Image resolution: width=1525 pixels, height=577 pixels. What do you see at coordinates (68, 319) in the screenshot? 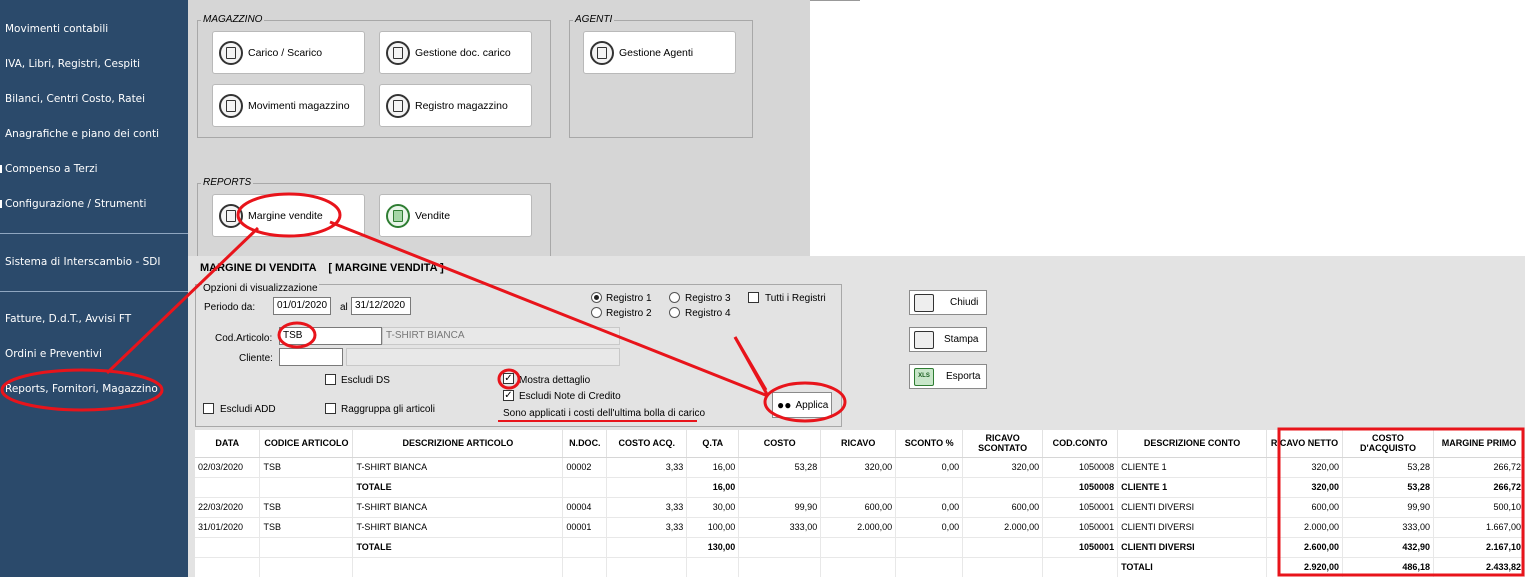
I see `sidebar-item-fatture: Fatture, D.d.T., Avvisi FT` at bounding box center [68, 319].